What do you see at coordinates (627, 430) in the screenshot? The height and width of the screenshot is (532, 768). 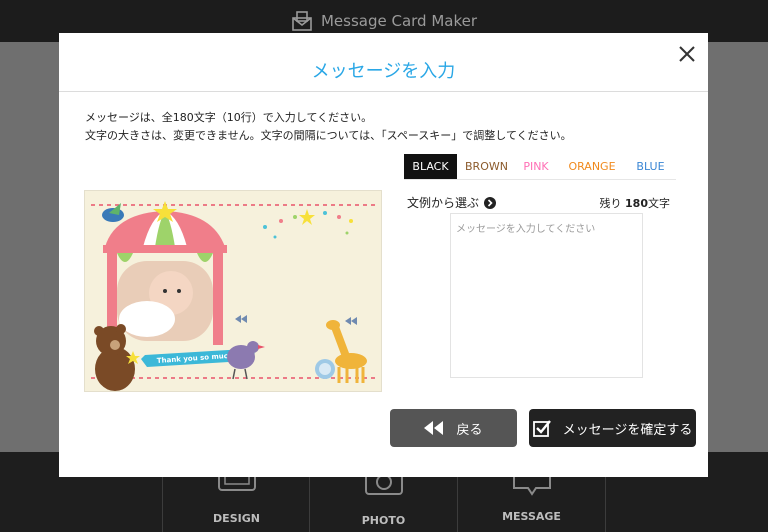 I see `confirm-button-label: メッセージを確定する` at bounding box center [627, 430].